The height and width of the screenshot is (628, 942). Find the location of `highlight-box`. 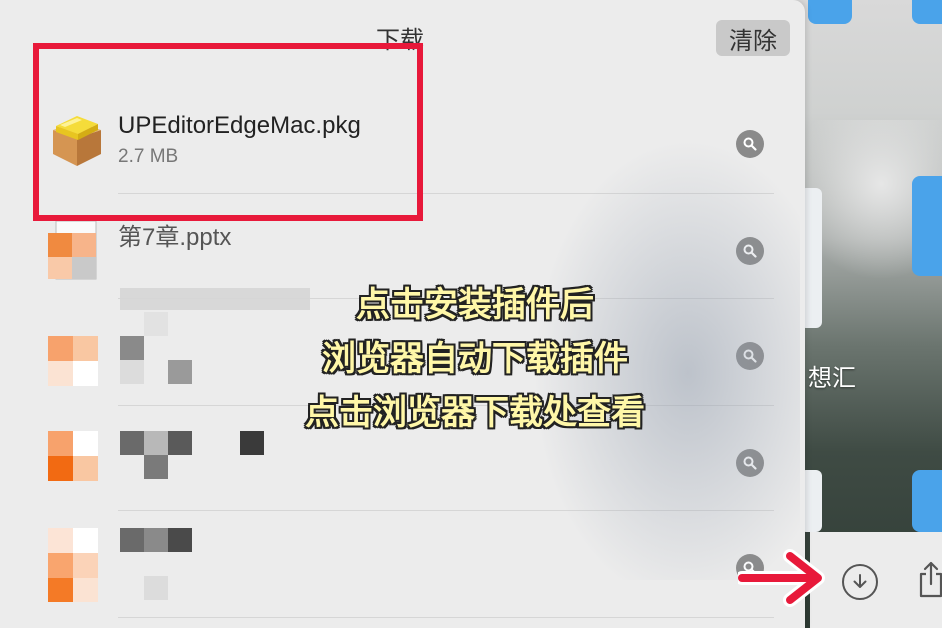

highlight-box is located at coordinates (228, 132).